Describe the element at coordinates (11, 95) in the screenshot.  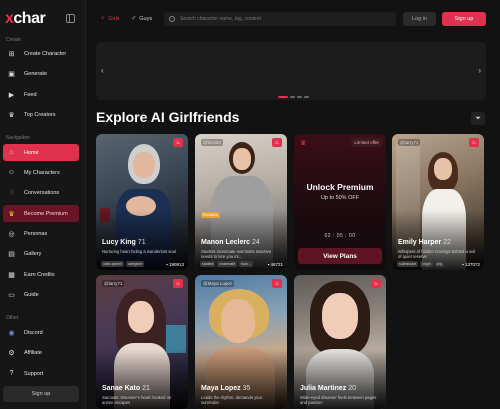
I see `play-icon: ▶` at that location.